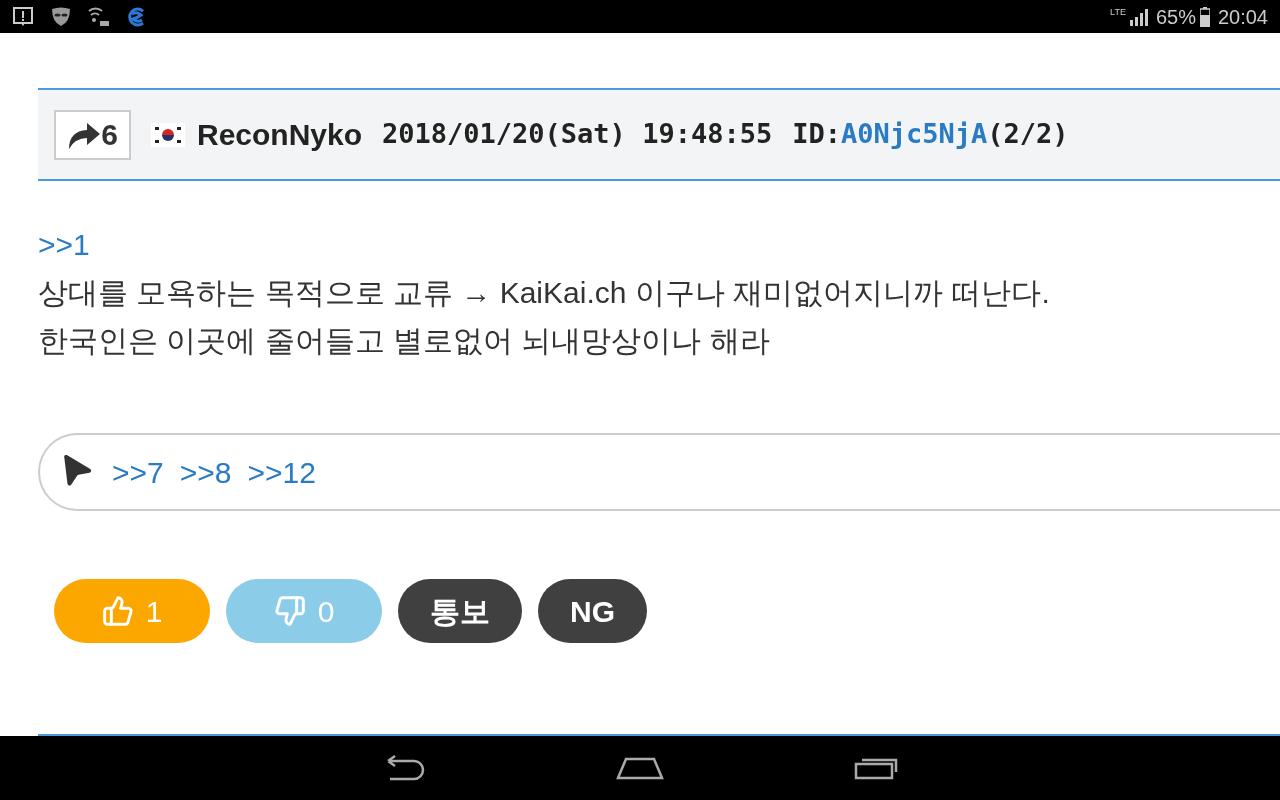  Describe the element at coordinates (280, 135) in the screenshot. I see `author-name: ReconNyko` at that location.